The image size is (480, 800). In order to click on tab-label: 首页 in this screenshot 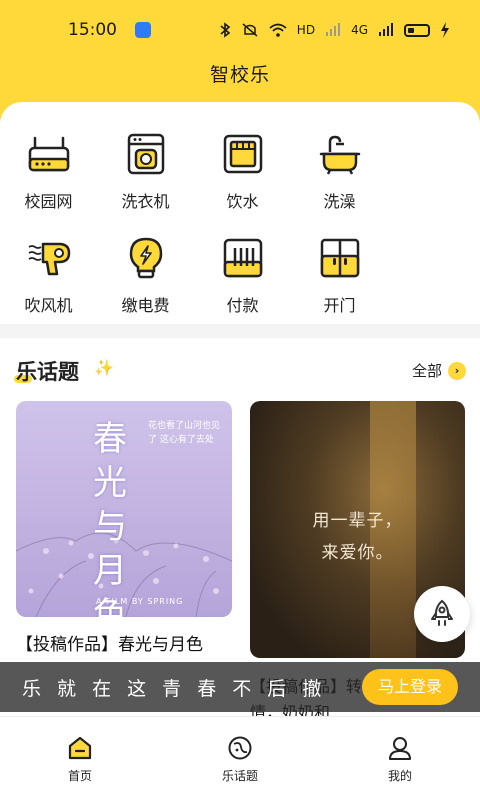, I will do `click(79, 776)`.